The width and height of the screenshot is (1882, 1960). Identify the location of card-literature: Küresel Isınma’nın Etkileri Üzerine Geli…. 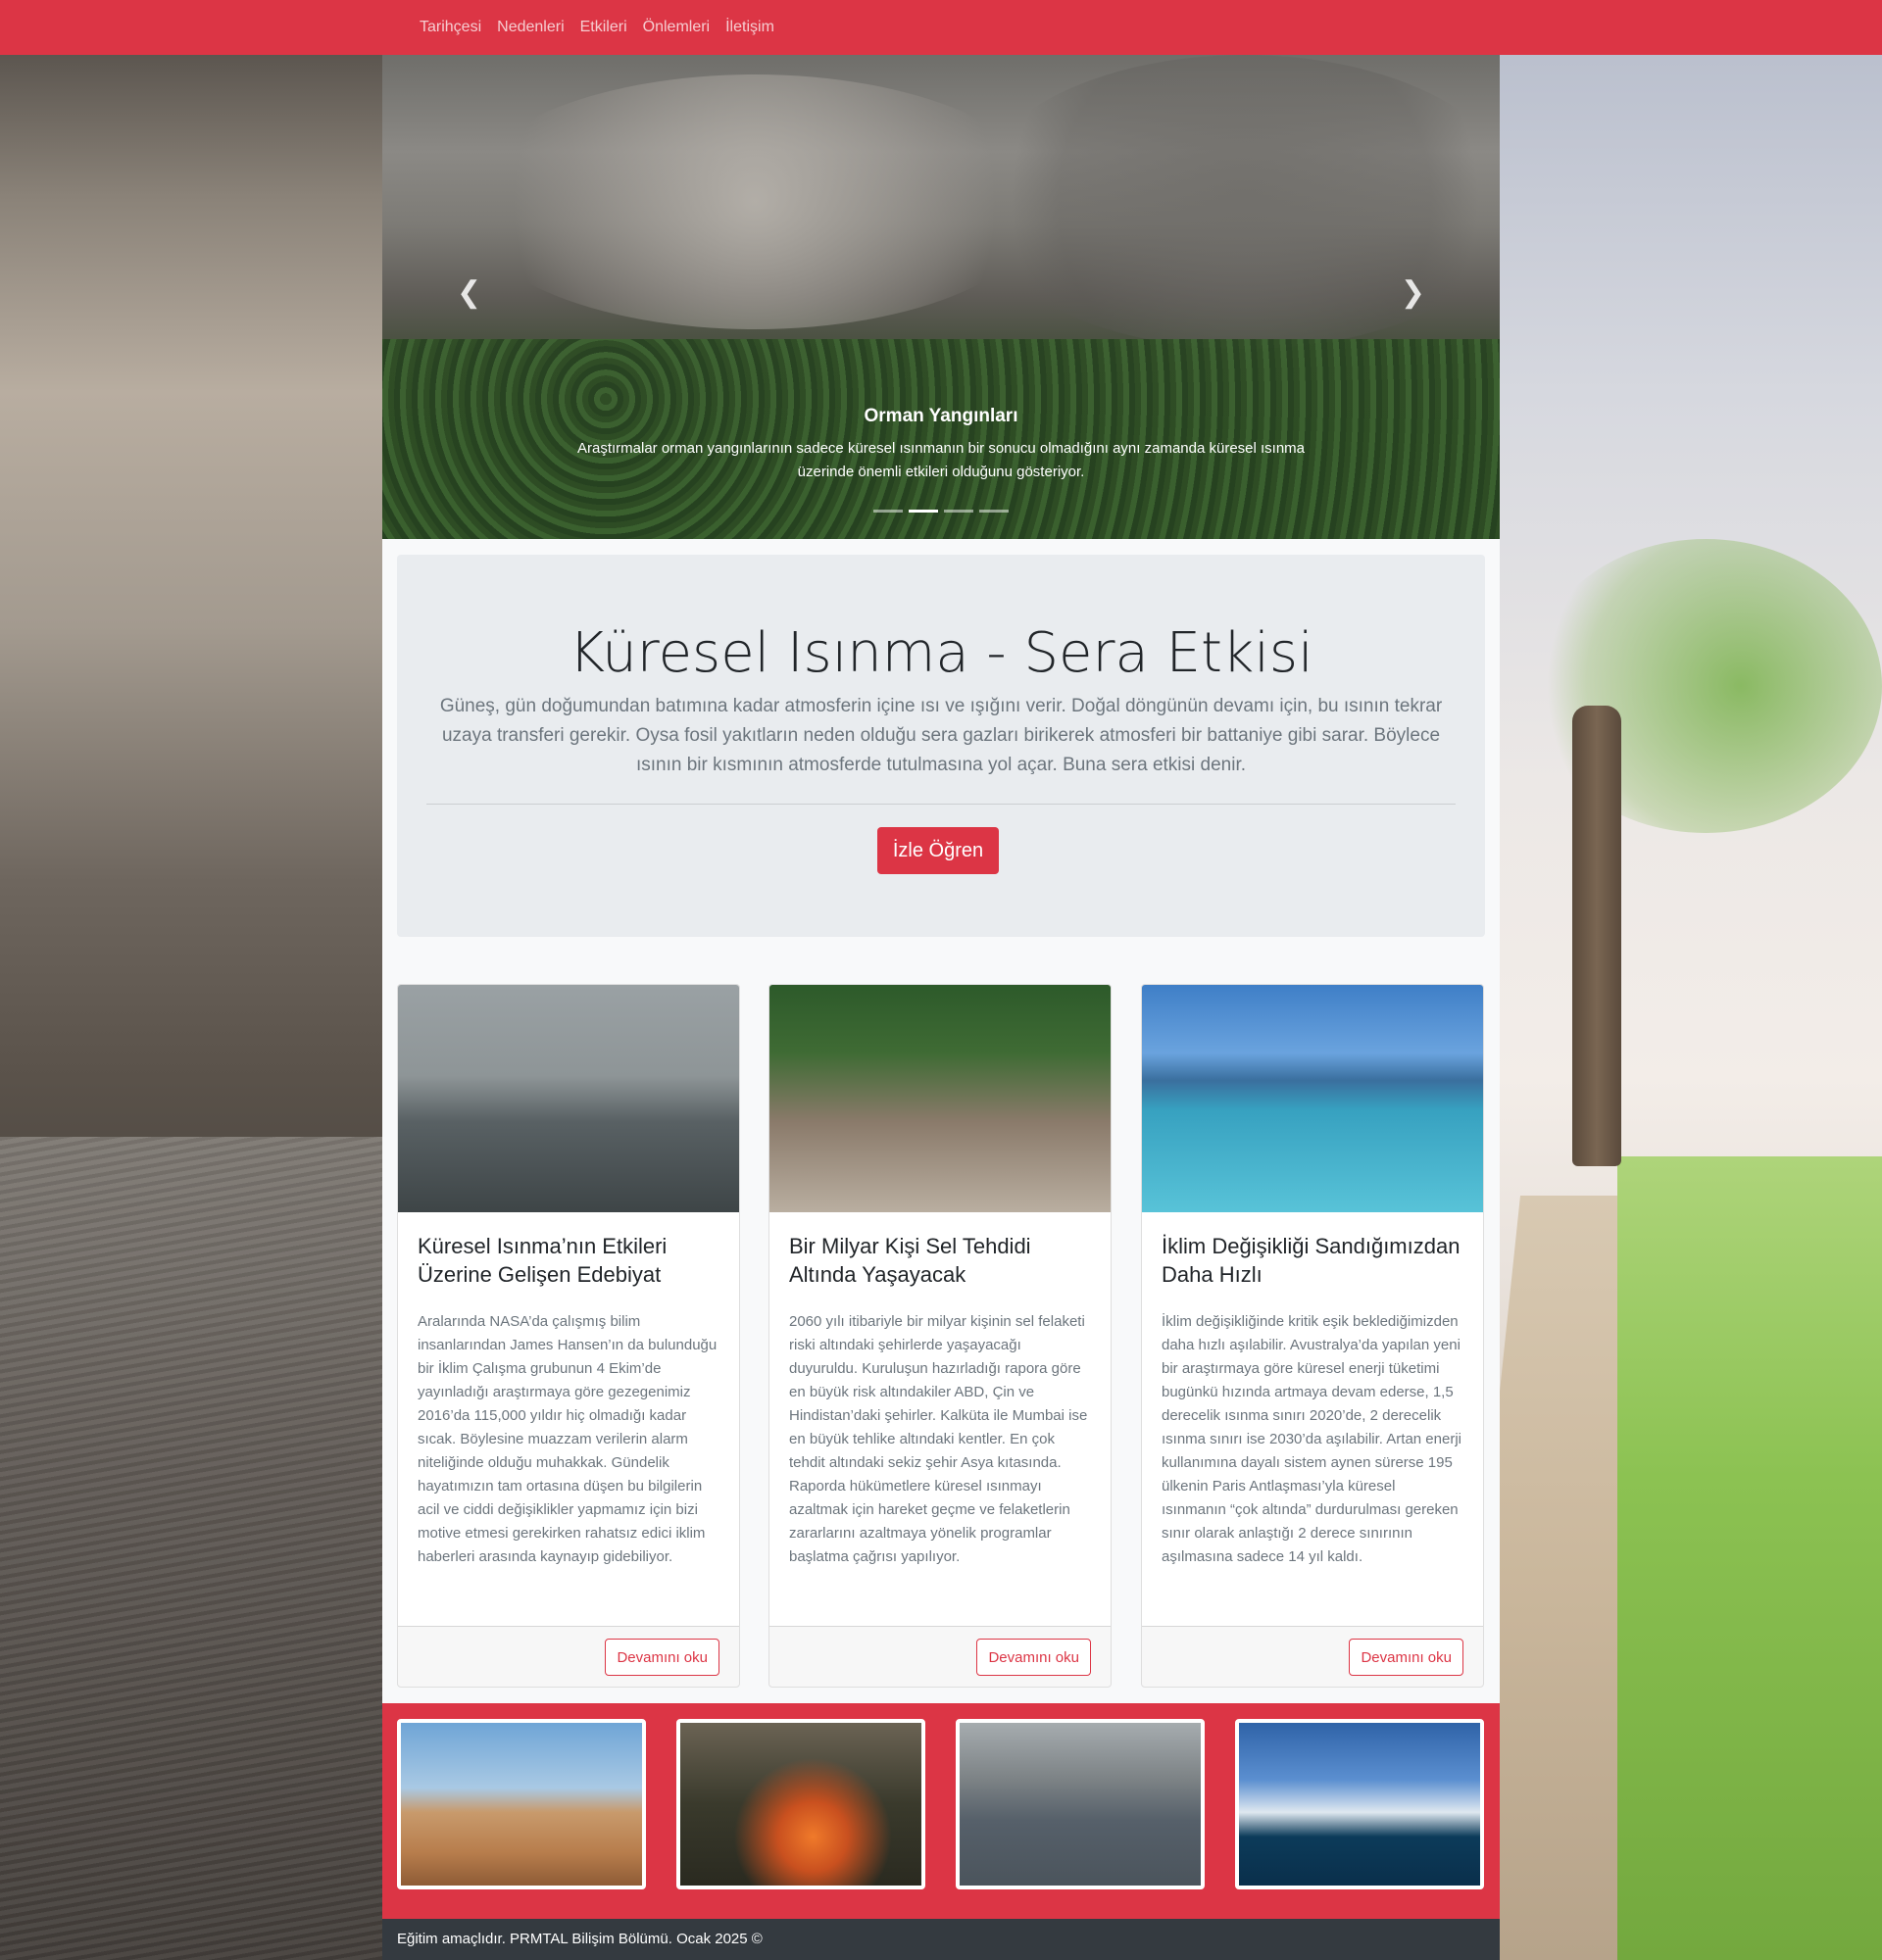
(569, 1336).